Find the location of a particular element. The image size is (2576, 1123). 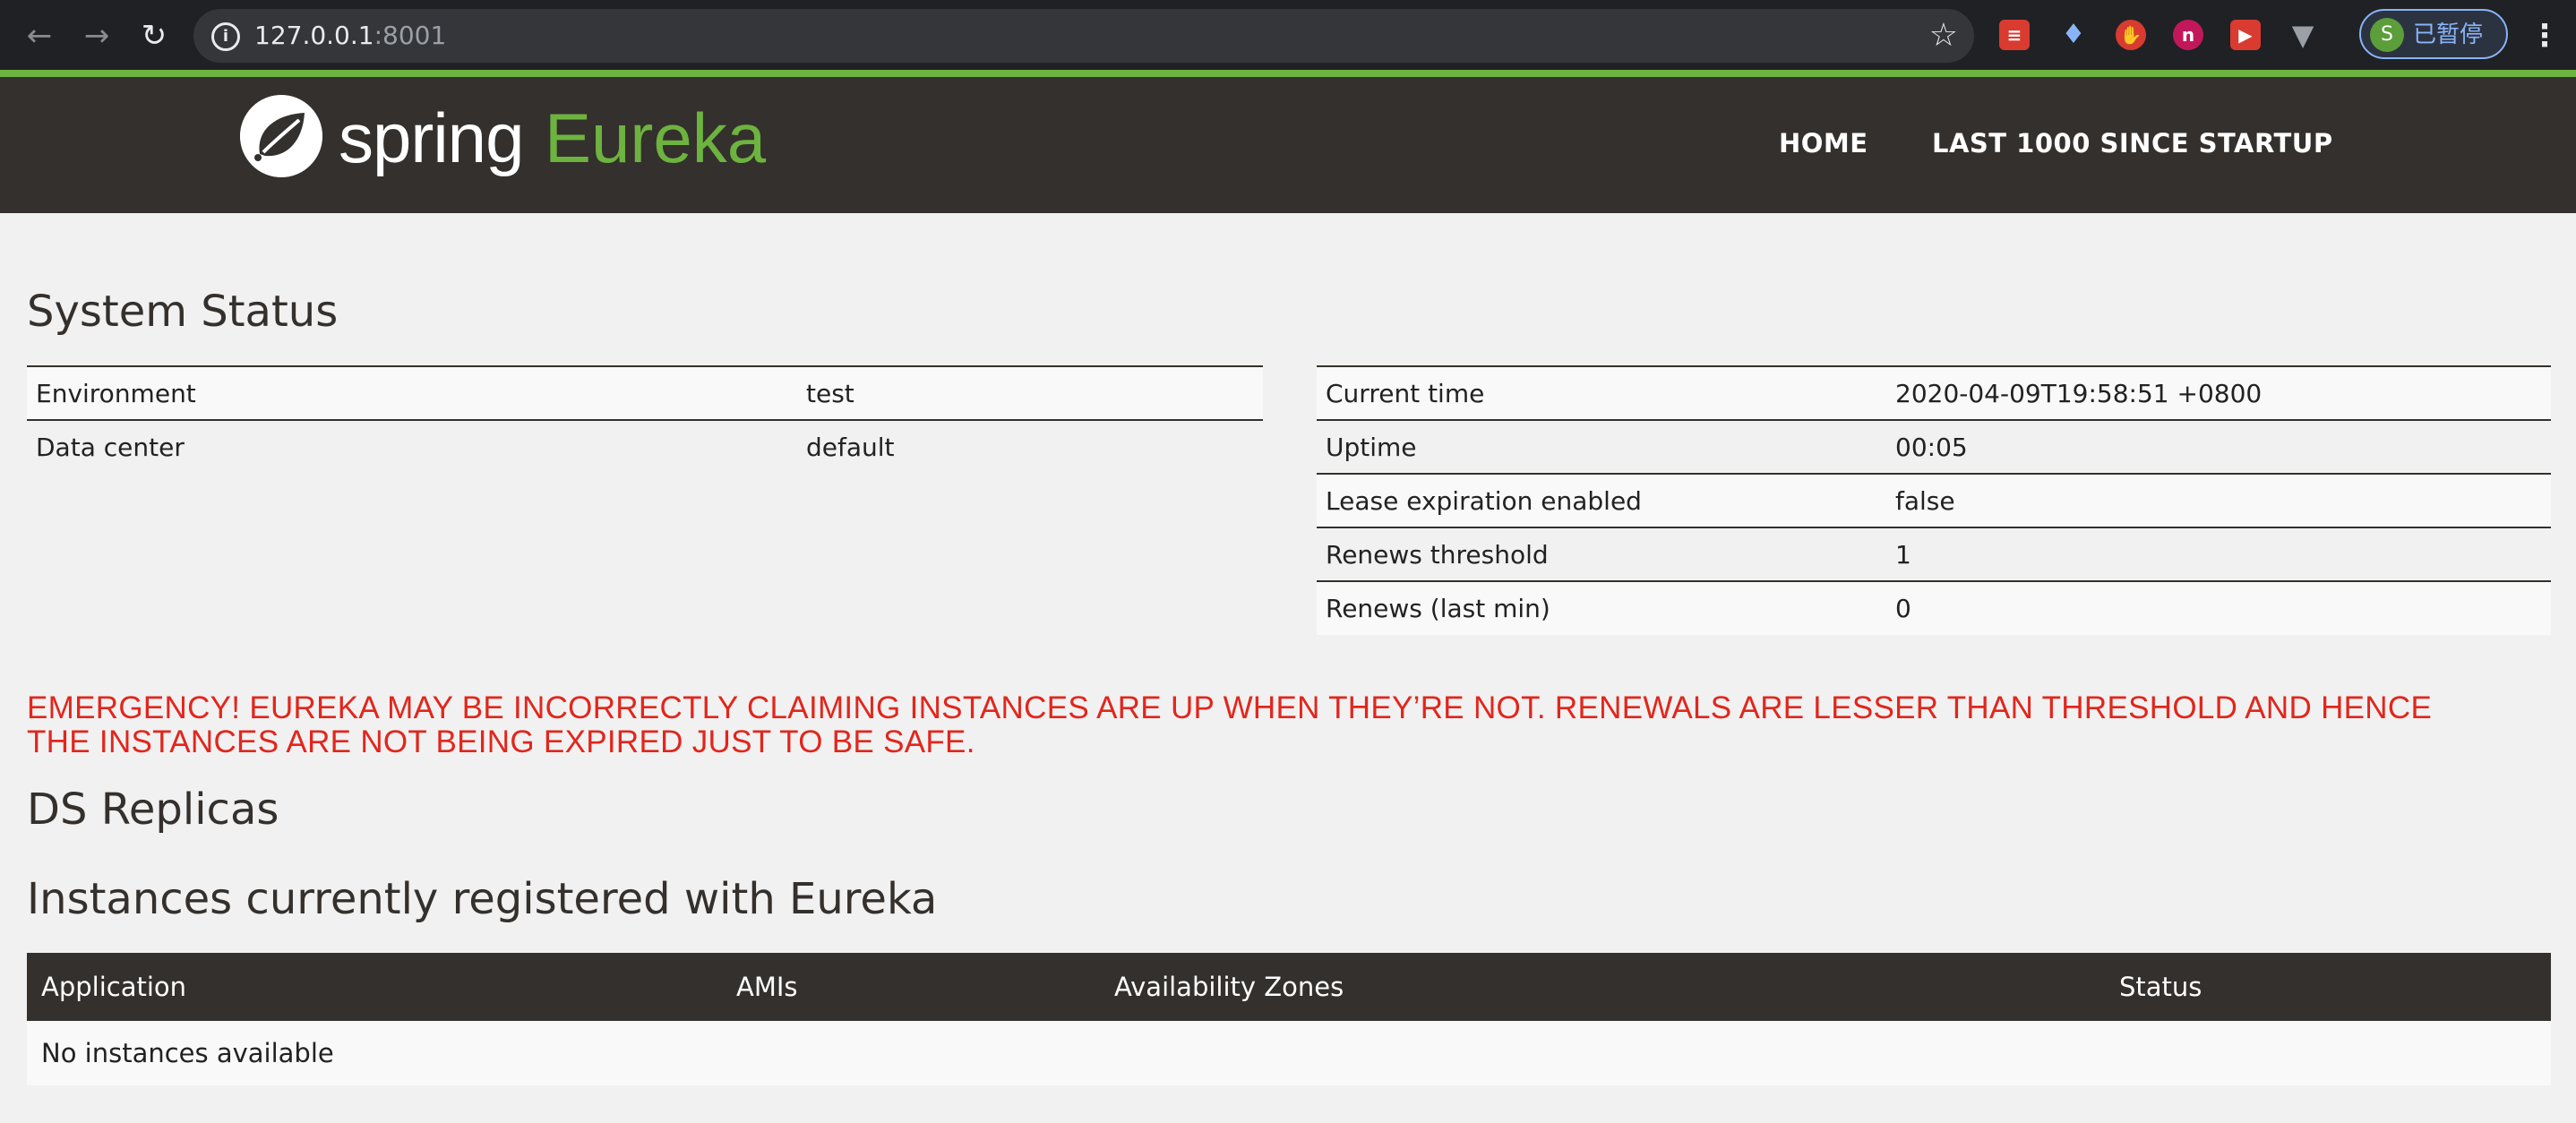

logo-eureka-text: Eureka is located at coordinates (655, 138).